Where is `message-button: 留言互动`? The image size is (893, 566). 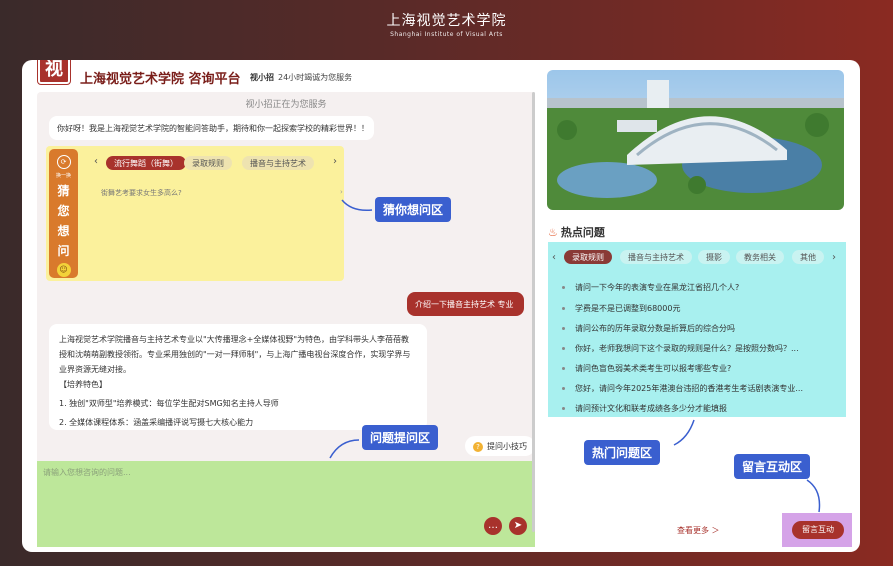
message-button: 留言互动 is located at coordinates (818, 530).